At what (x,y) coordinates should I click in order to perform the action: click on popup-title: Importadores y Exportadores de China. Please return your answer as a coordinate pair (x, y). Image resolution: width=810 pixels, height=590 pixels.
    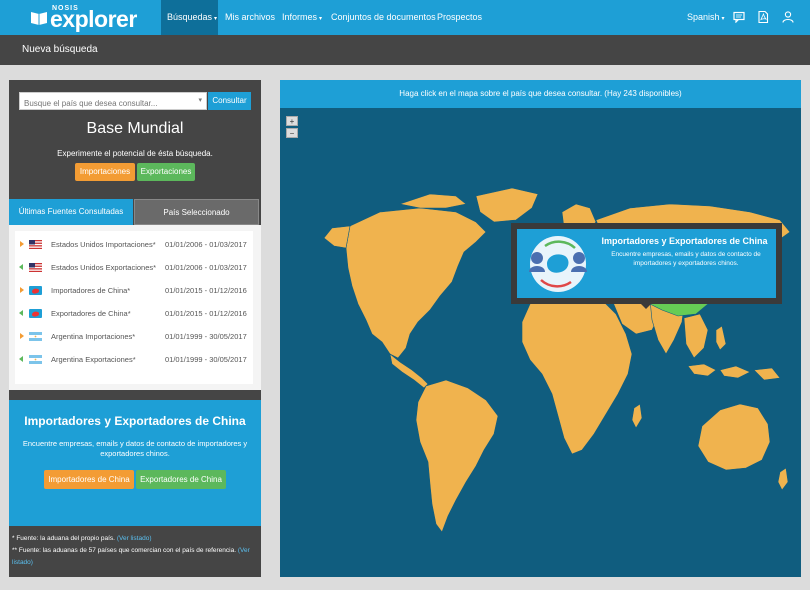
    Looking at the image, I should click on (684, 241).